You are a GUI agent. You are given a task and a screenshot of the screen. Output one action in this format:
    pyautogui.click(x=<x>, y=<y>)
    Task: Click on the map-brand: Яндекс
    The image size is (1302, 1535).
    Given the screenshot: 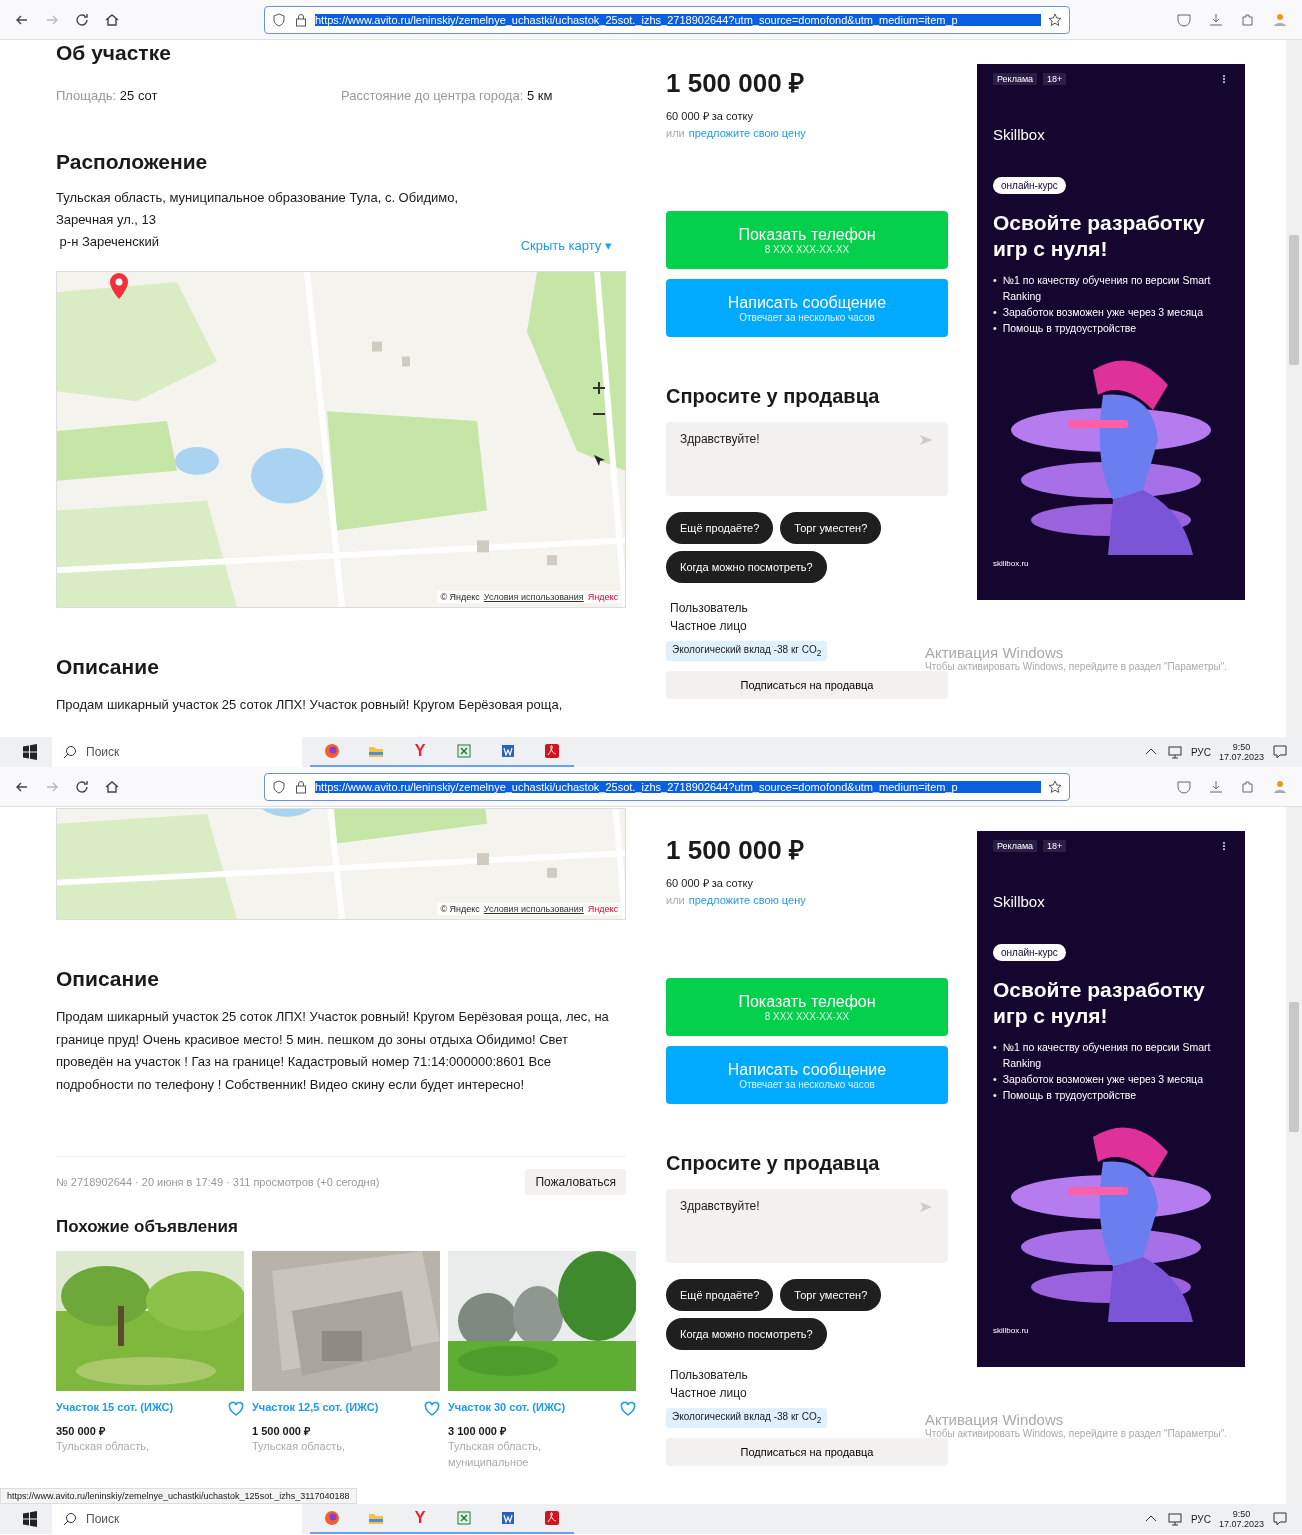 What is the action you would take?
    pyautogui.click(x=602, y=909)
    